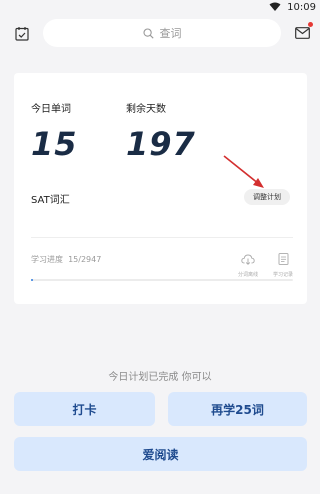  Describe the element at coordinates (84, 409) in the screenshot. I see `check-in-button: 打卡` at that location.